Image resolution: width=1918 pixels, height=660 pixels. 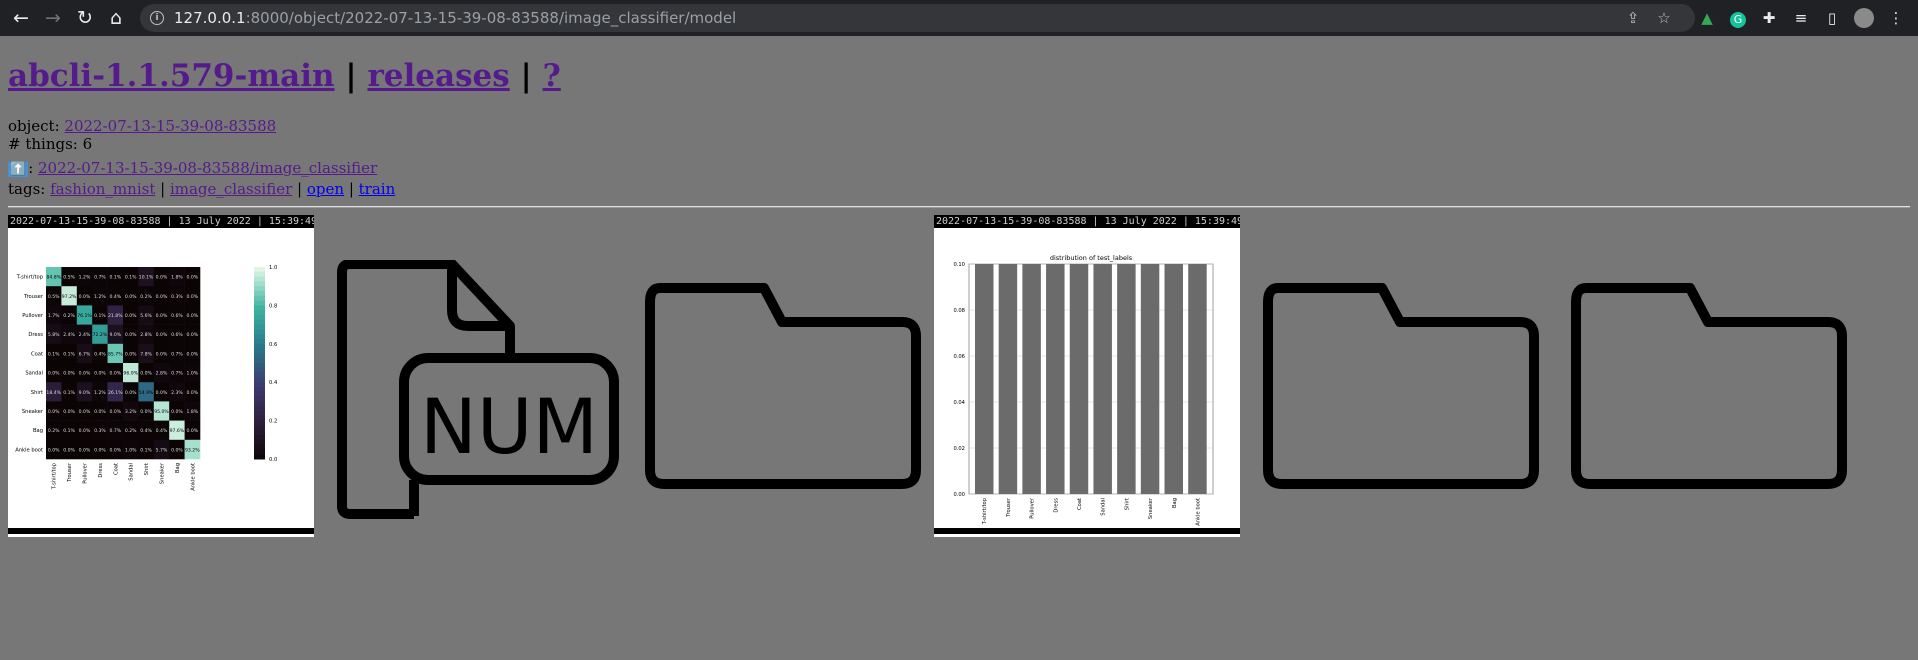 I want to click on tag-link: image_classifier, so click(x=231, y=189).